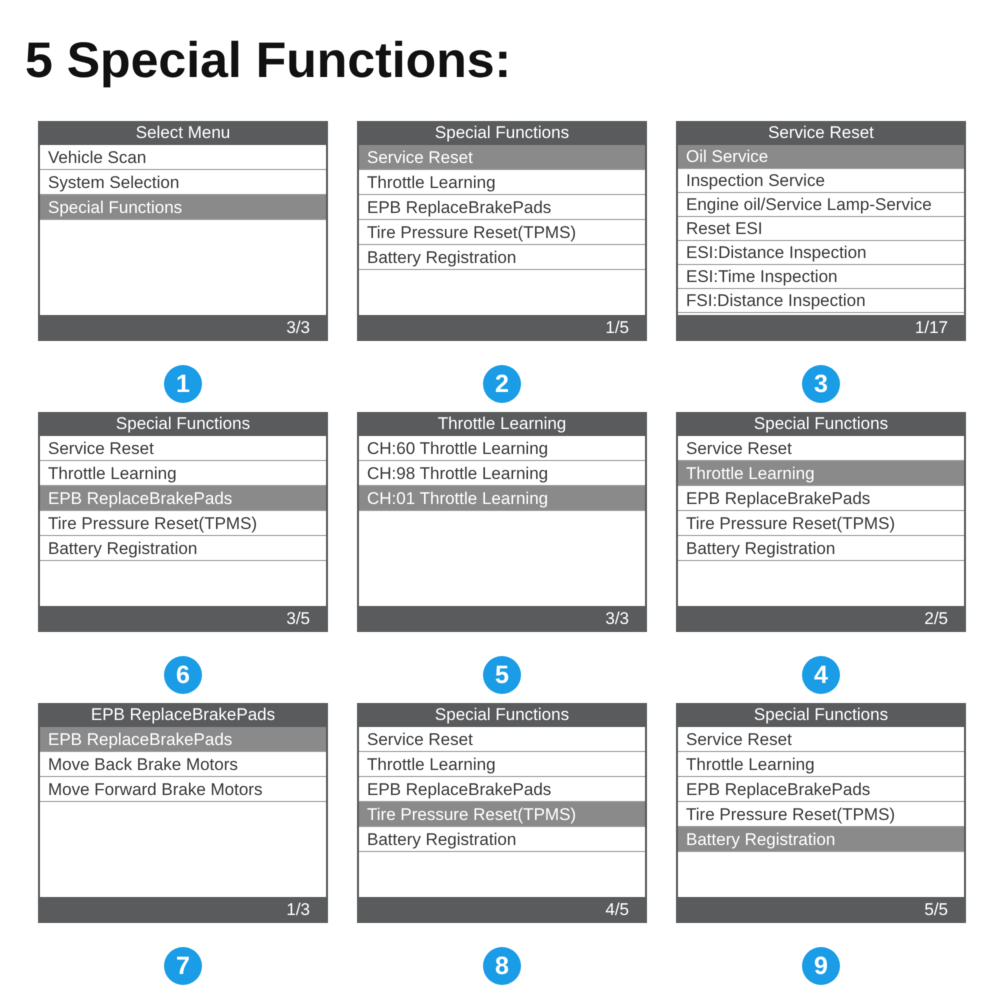  What do you see at coordinates (183, 133) in the screenshot?
I see `screen-title: Select Menu` at bounding box center [183, 133].